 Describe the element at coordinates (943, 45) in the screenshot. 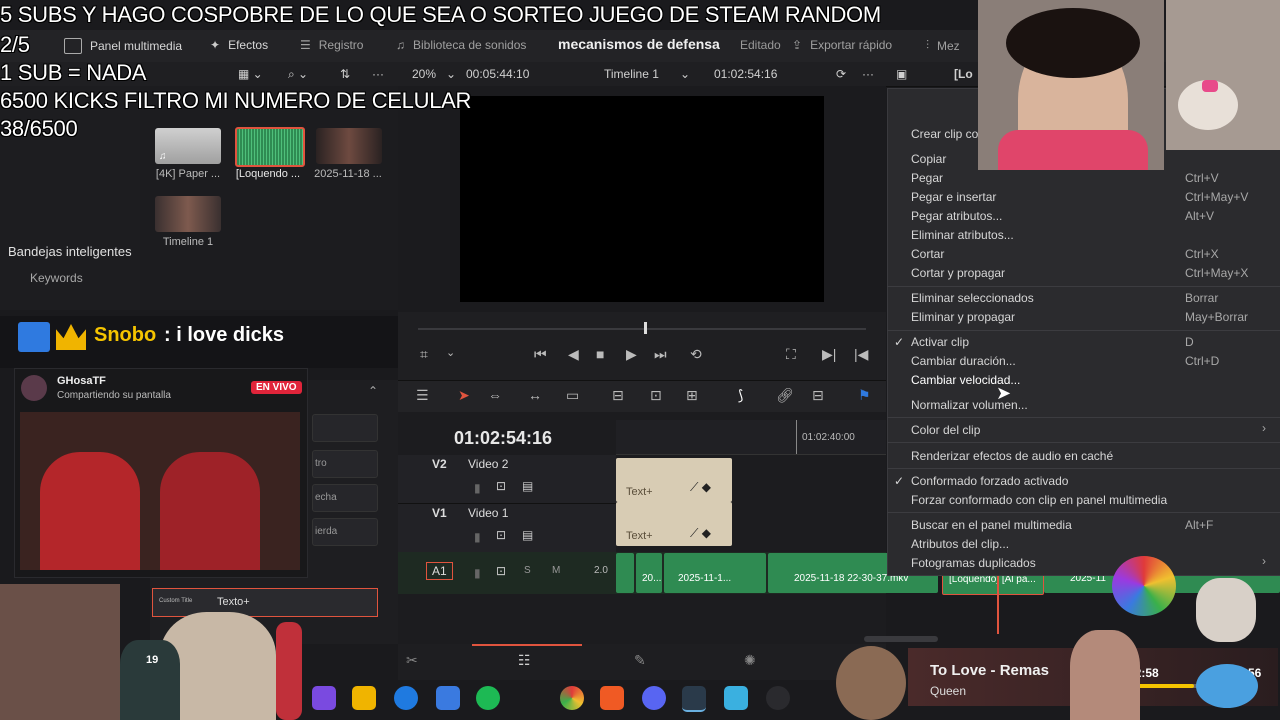

I see `mixer-button: ⫶ Mez` at that location.